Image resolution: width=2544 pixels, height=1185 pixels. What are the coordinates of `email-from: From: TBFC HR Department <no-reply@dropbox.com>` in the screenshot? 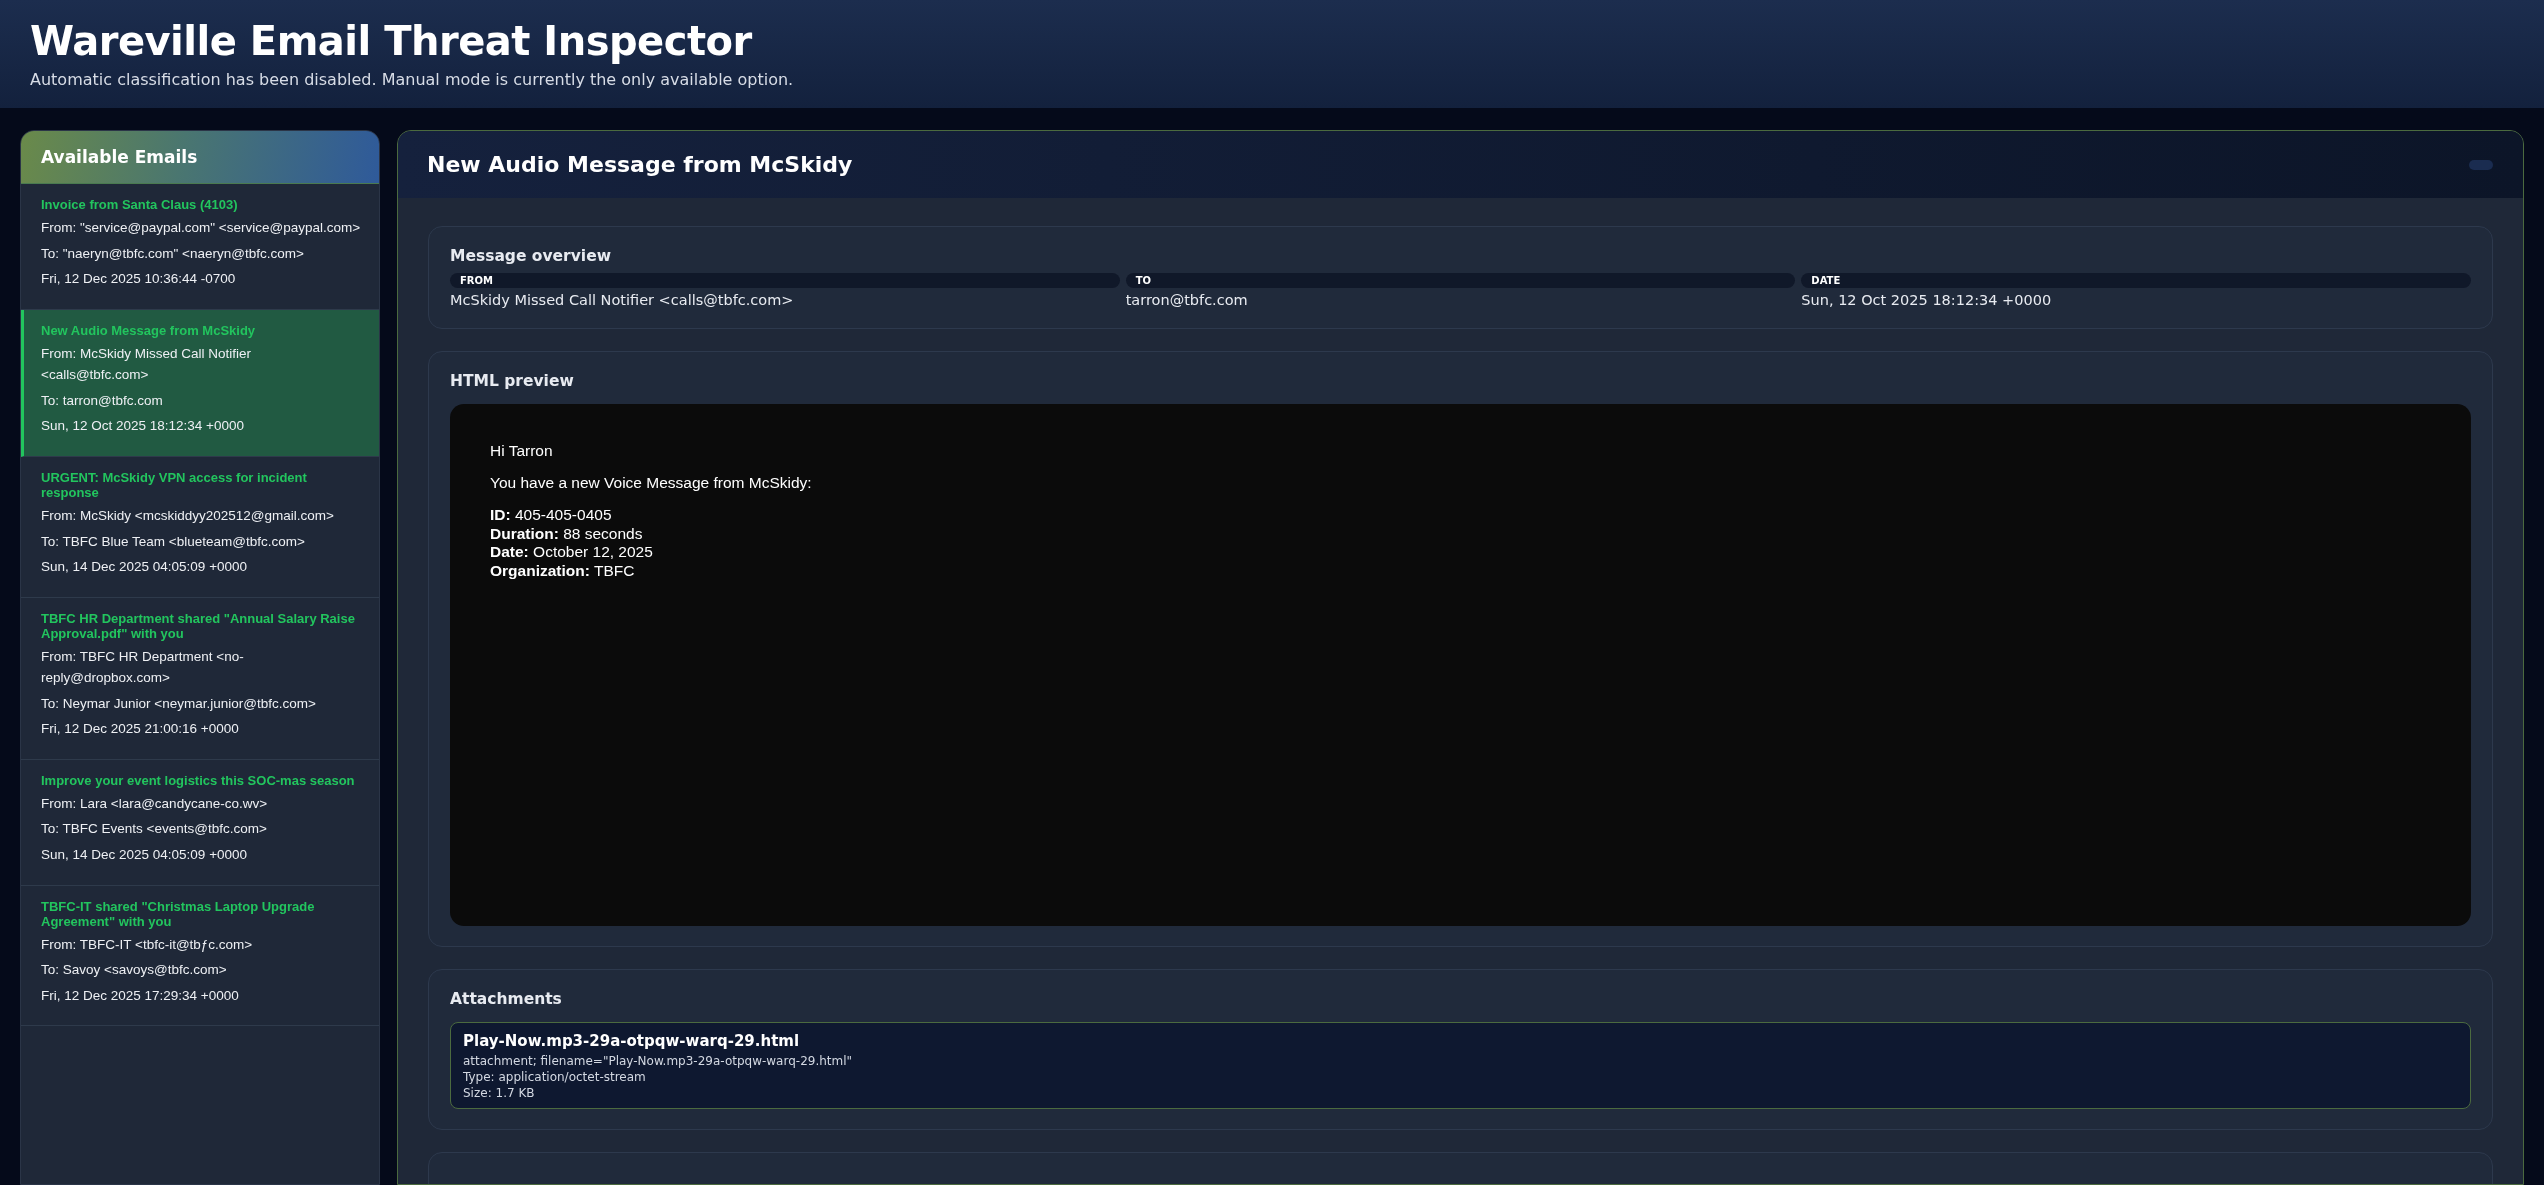 It's located at (143, 667).